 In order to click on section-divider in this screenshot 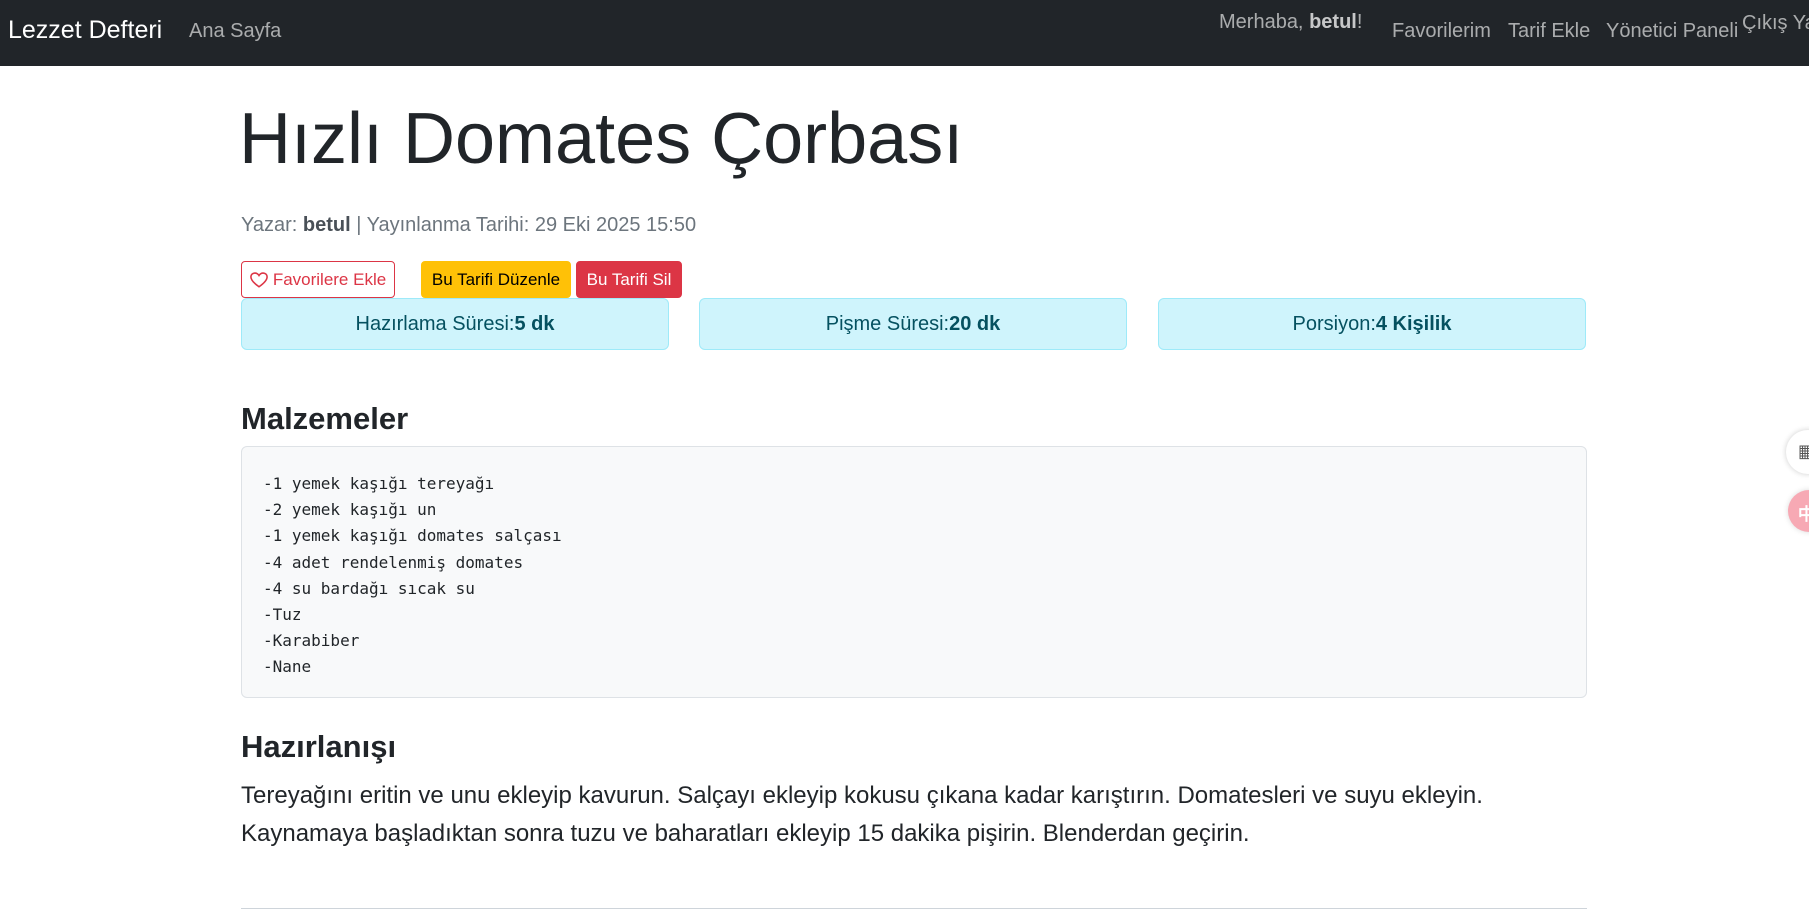, I will do `click(914, 908)`.